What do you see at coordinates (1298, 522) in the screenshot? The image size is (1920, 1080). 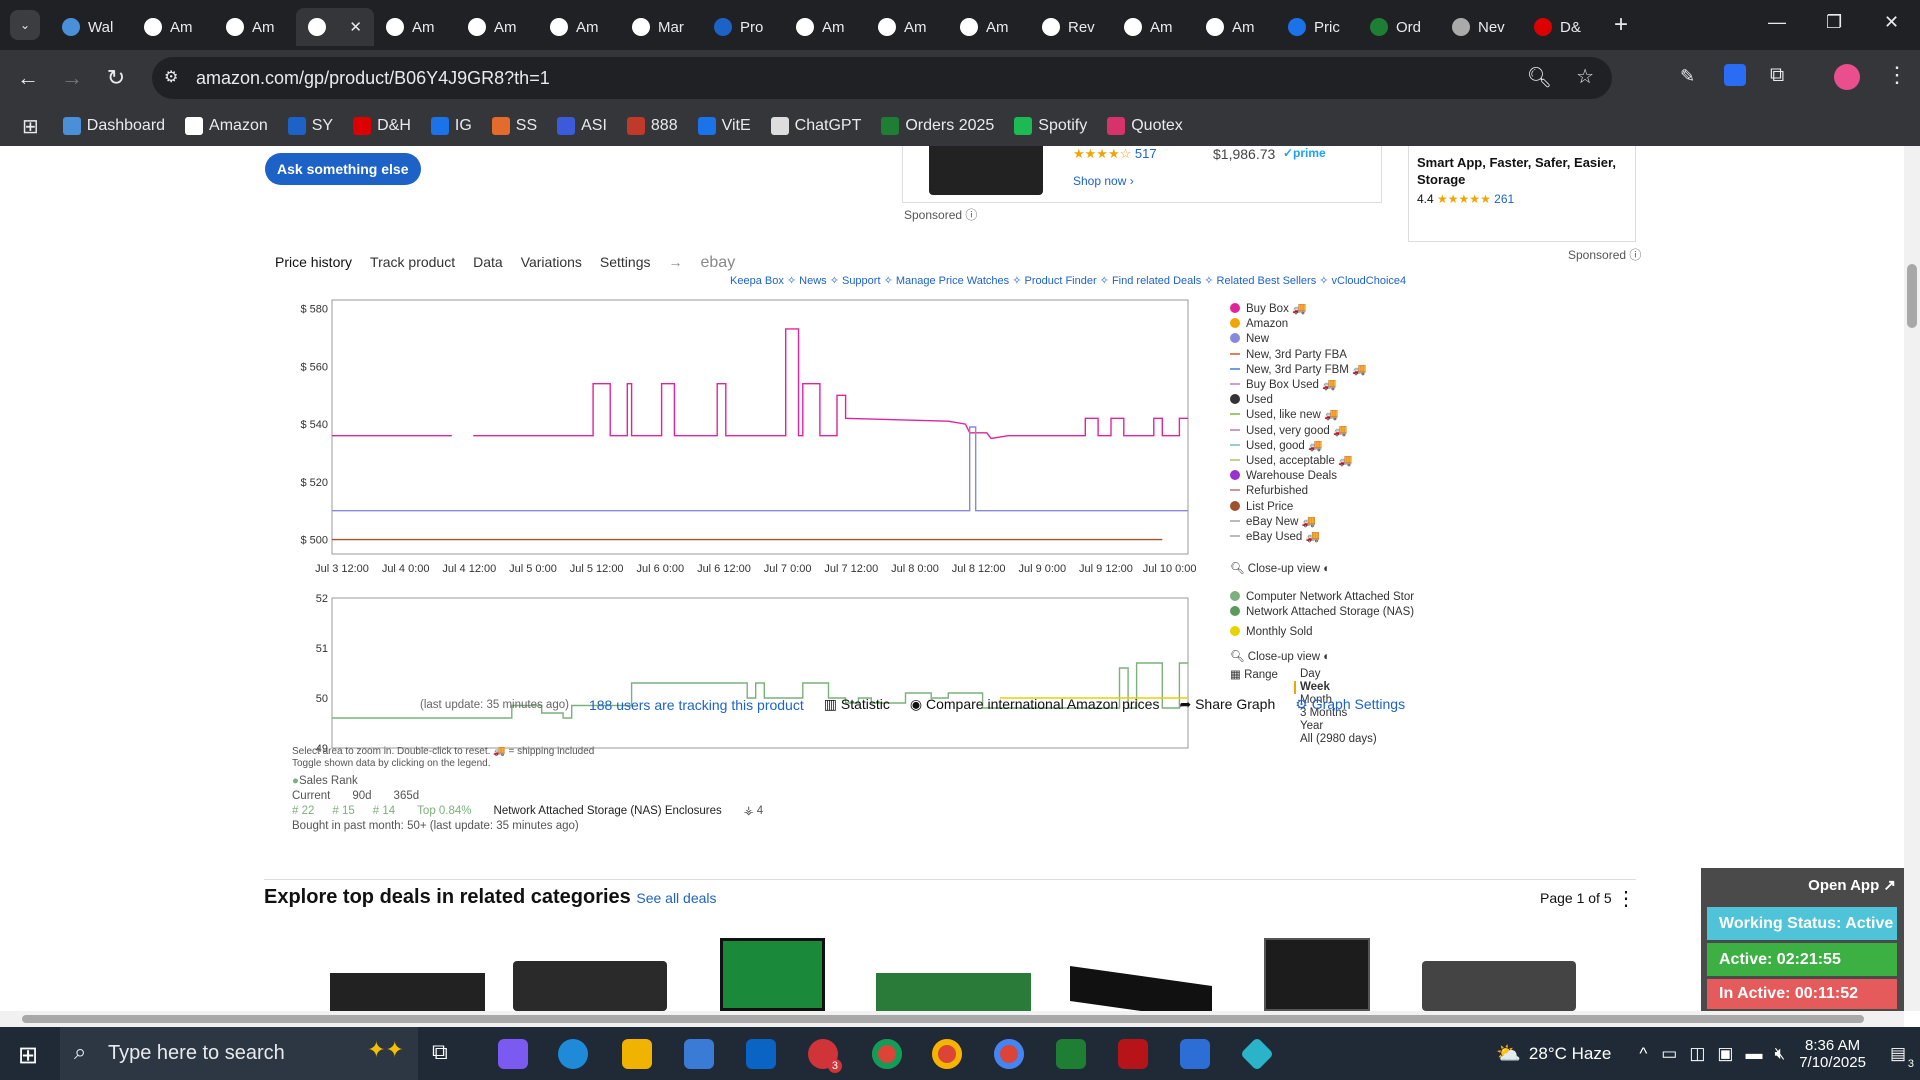 I see `legend-item-14: eBay New 🚚` at bounding box center [1298, 522].